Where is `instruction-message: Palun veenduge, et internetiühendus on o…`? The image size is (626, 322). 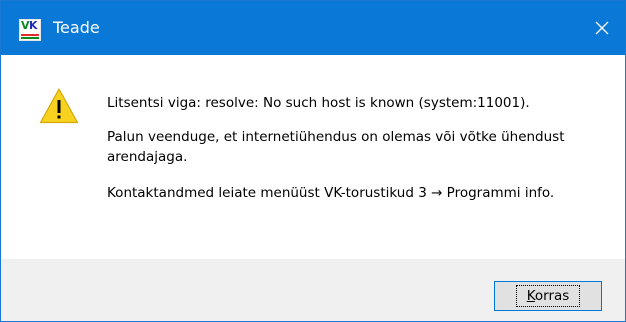 instruction-message: Palun veenduge, et internetiühendus on o… is located at coordinates (336, 147).